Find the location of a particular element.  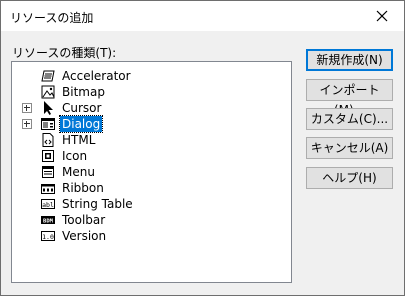

toolbar-icon-text: BDM is located at coordinates (48, 221).